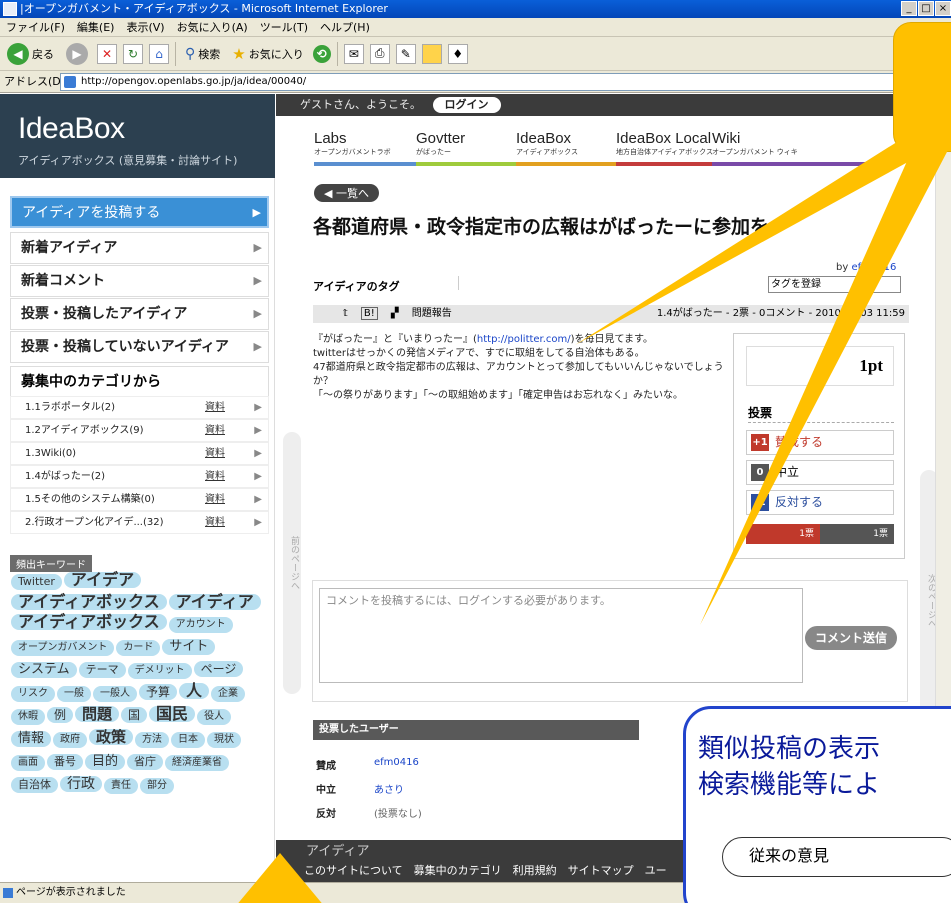 Image resolution: width=951 pixels, height=903 pixels. What do you see at coordinates (74, 694) in the screenshot?
I see `keyword-tag: 一般` at bounding box center [74, 694].